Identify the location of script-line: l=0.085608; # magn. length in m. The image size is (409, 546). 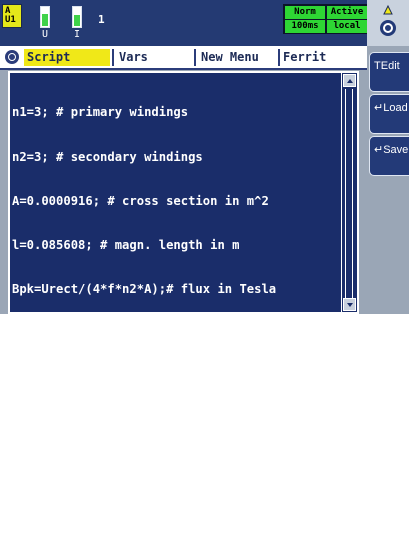
(126, 244).